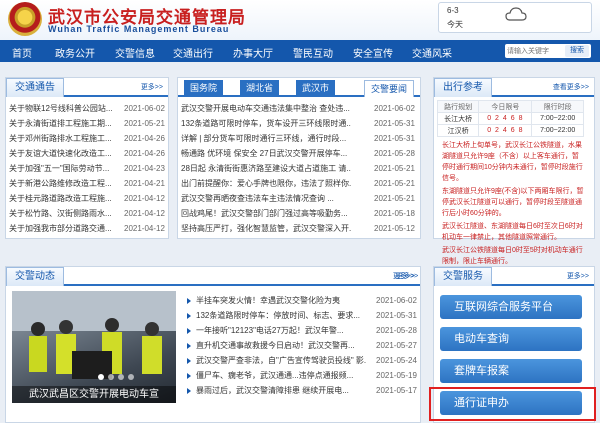 The width and height of the screenshot is (600, 423). I want to click on cloud-icon, so click(516, 14).